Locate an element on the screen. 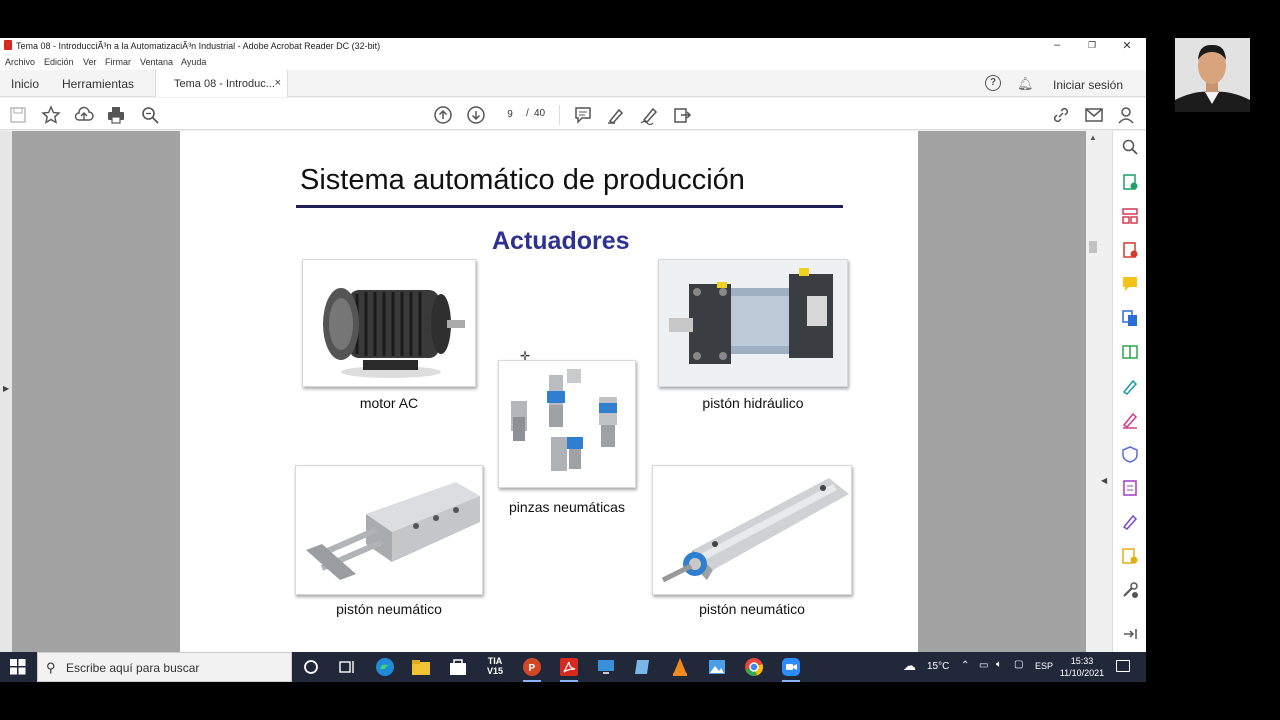 Image resolution: width=1280 pixels, height=720 pixels. tab-inicio: Inicio is located at coordinates (25, 84).